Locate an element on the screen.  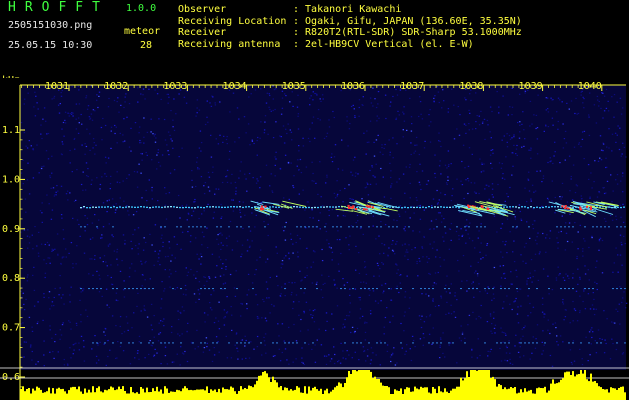
meteor-core is located at coordinates (587, 206).